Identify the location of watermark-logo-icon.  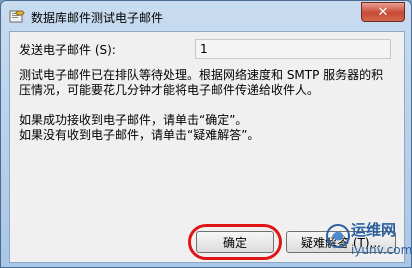
(338, 236).